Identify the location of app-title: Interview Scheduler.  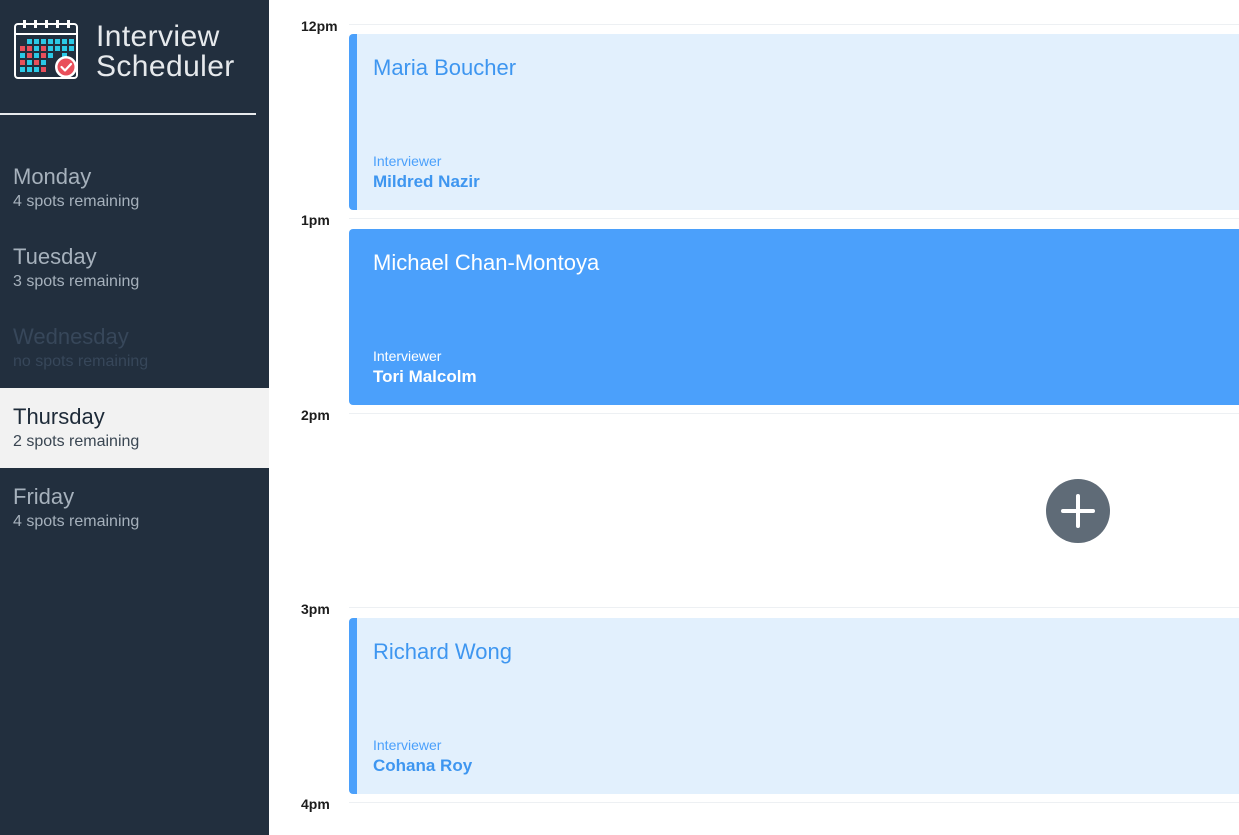
(165, 52).